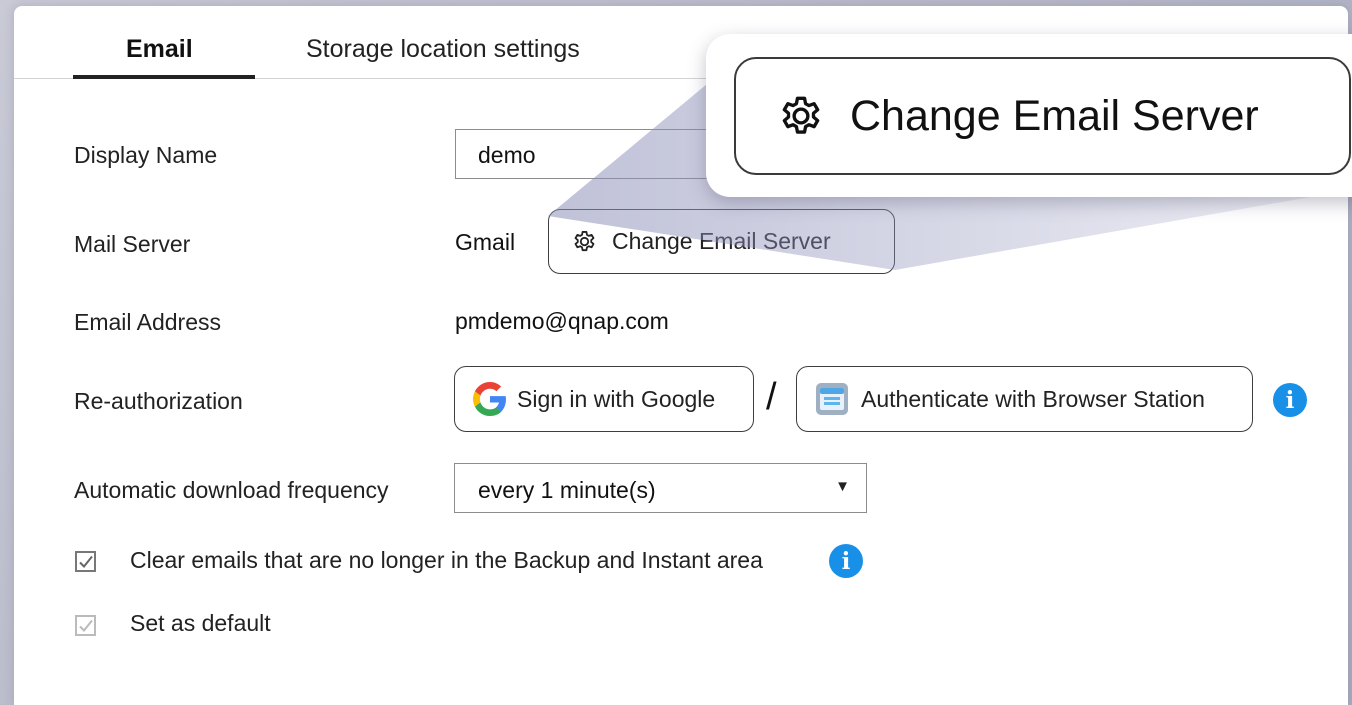  I want to click on tab-email: Email, so click(159, 49).